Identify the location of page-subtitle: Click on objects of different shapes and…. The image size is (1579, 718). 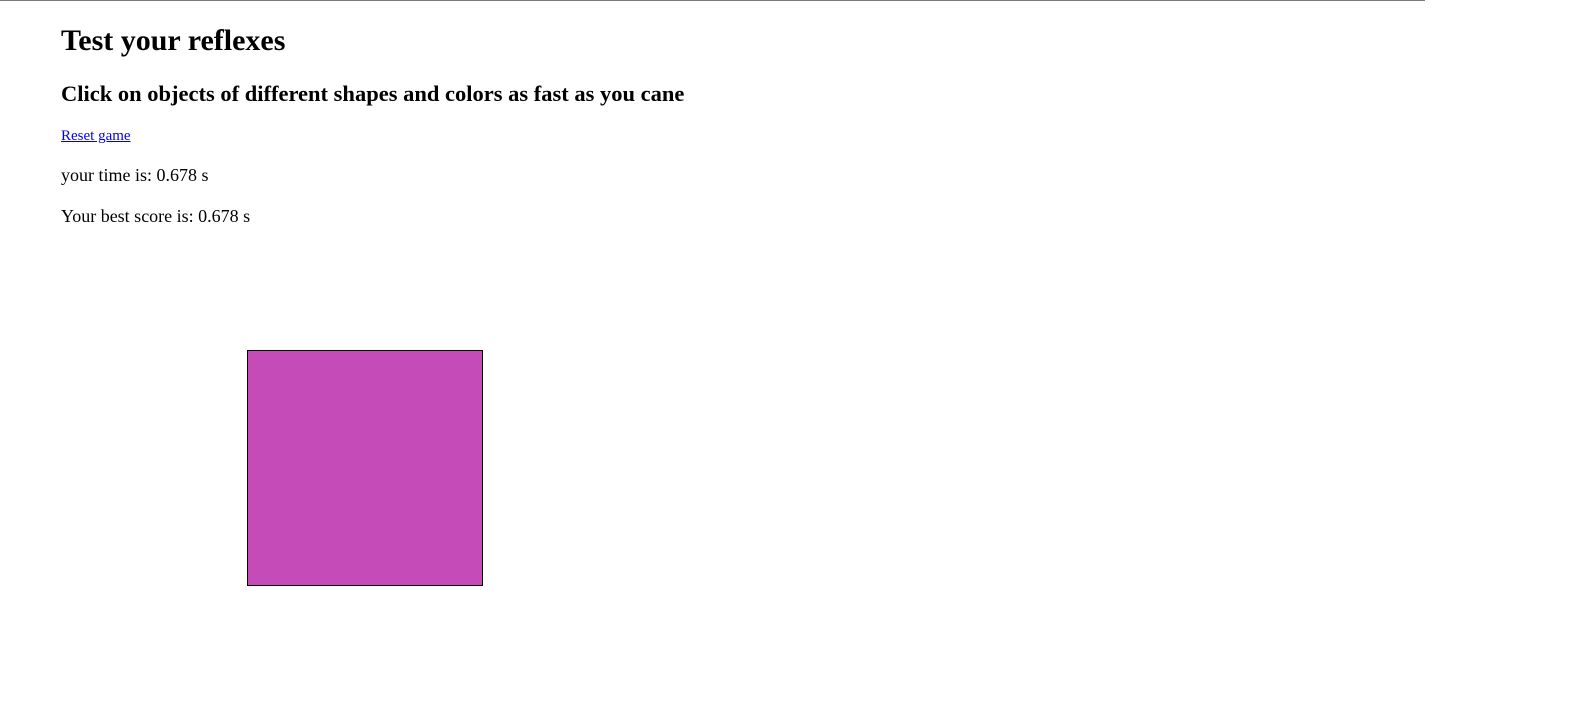
(373, 93).